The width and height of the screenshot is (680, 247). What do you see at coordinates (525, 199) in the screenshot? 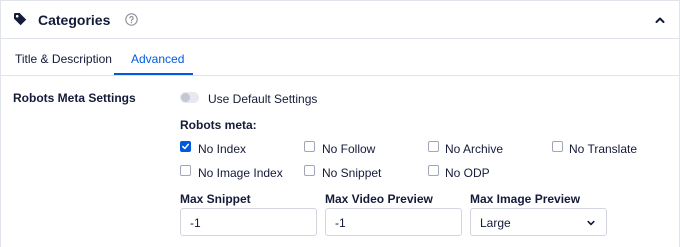
I see `max-image-preview-label: Max Image Preview` at bounding box center [525, 199].